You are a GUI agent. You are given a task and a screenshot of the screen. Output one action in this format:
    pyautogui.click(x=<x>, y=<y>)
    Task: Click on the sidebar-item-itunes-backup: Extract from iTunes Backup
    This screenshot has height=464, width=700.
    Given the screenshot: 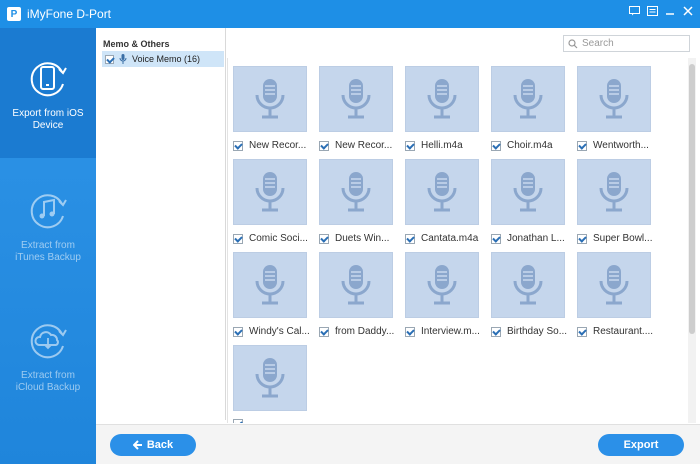 What is the action you would take?
    pyautogui.click(x=48, y=225)
    